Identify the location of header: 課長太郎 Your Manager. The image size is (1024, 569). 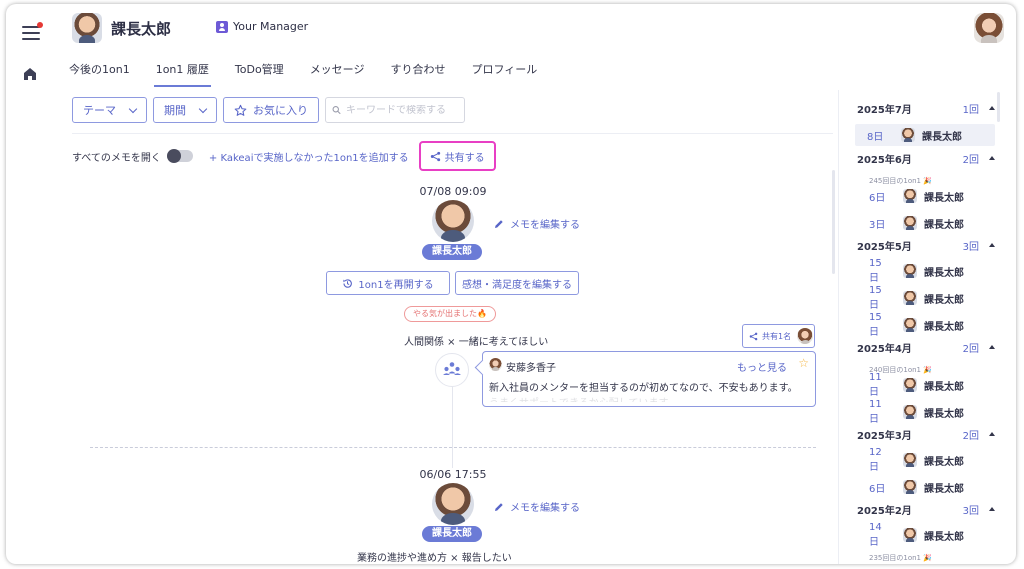
(536, 29).